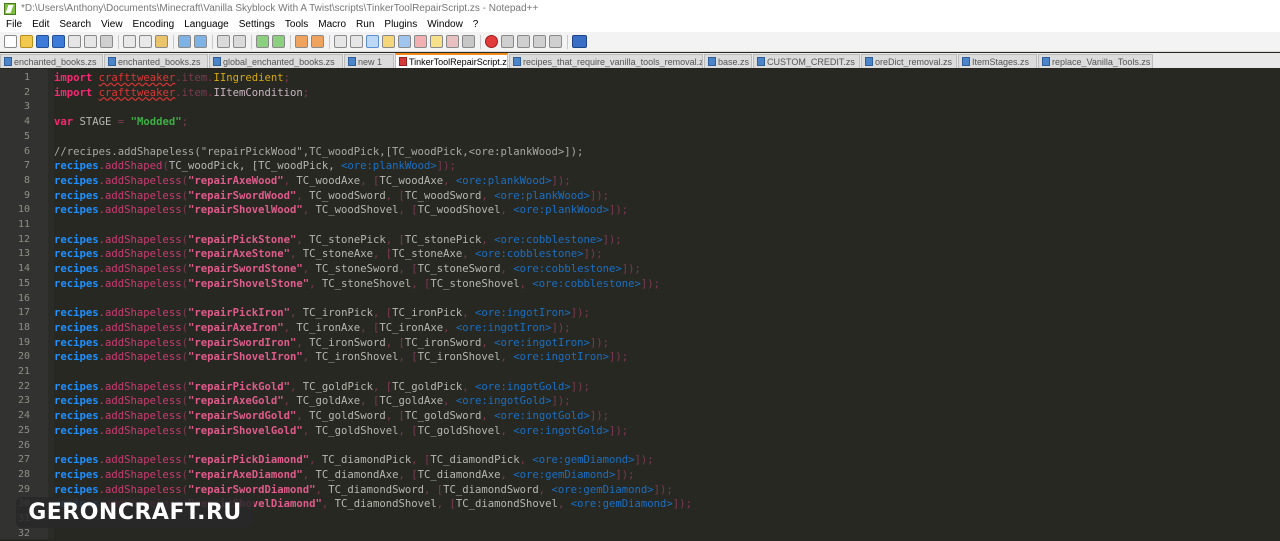 The image size is (1280, 541). I want to click on line-number: 8, so click(15, 181).